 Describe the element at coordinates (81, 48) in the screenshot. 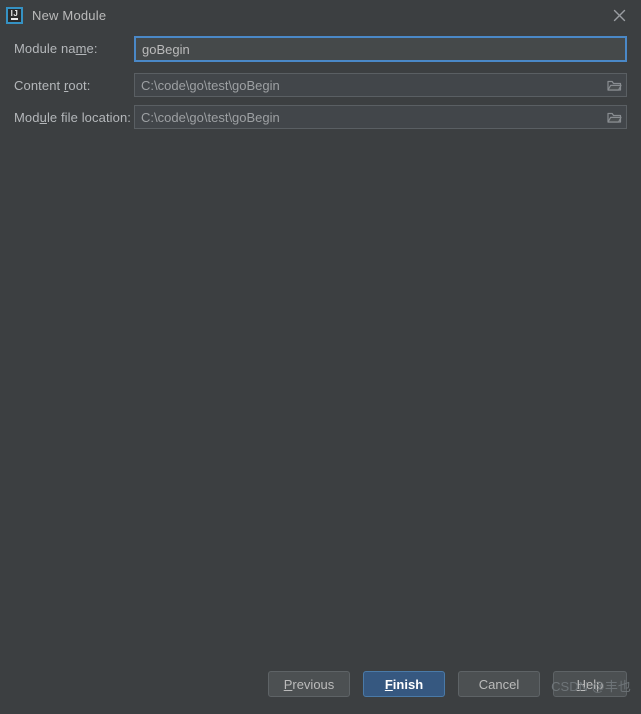

I see `label-mnemonic: m` at that location.